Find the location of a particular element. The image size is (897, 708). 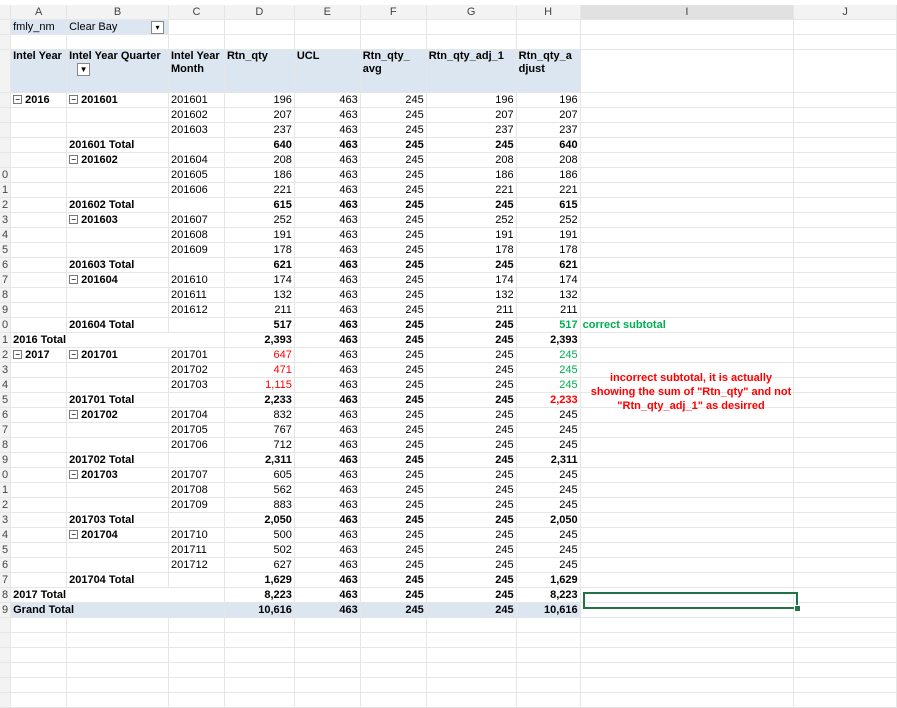

header-rtn-qty-avg: Rtn_qty_ avg is located at coordinates (393, 71).